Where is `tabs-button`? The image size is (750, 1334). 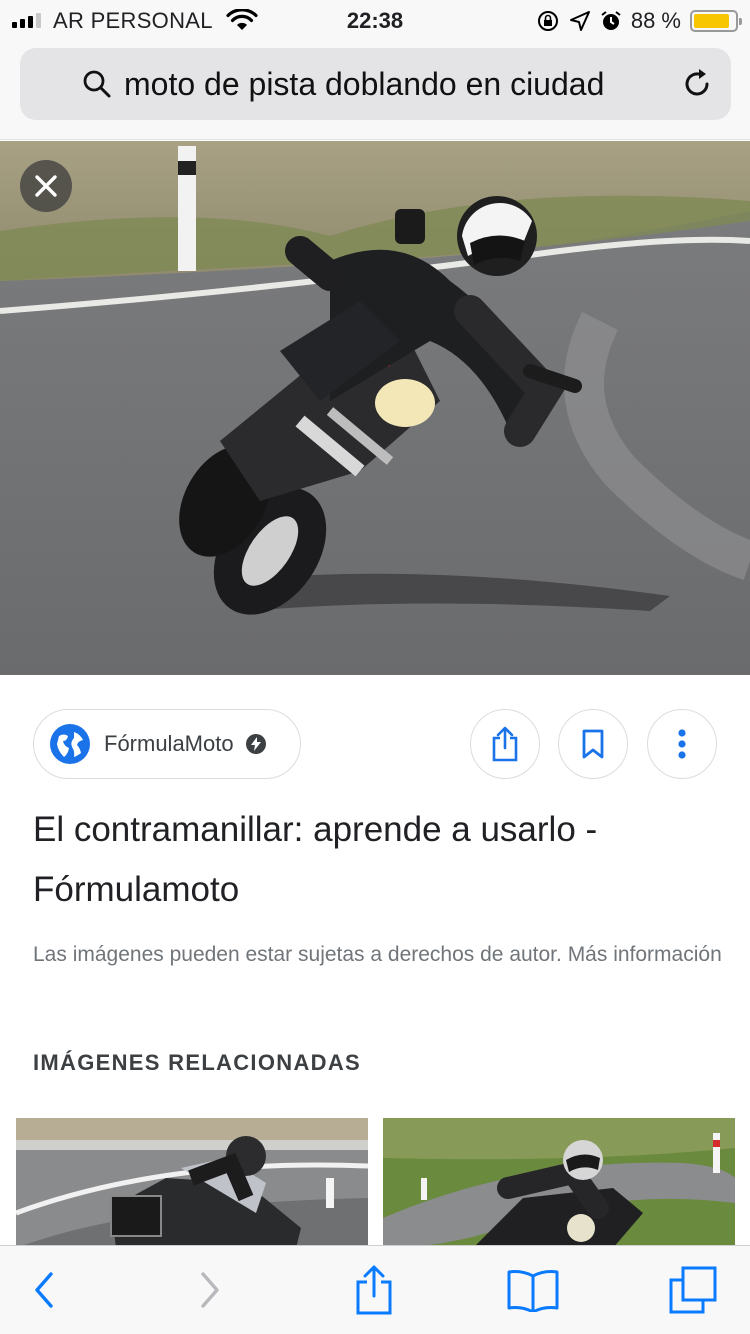 tabs-button is located at coordinates (693, 1290).